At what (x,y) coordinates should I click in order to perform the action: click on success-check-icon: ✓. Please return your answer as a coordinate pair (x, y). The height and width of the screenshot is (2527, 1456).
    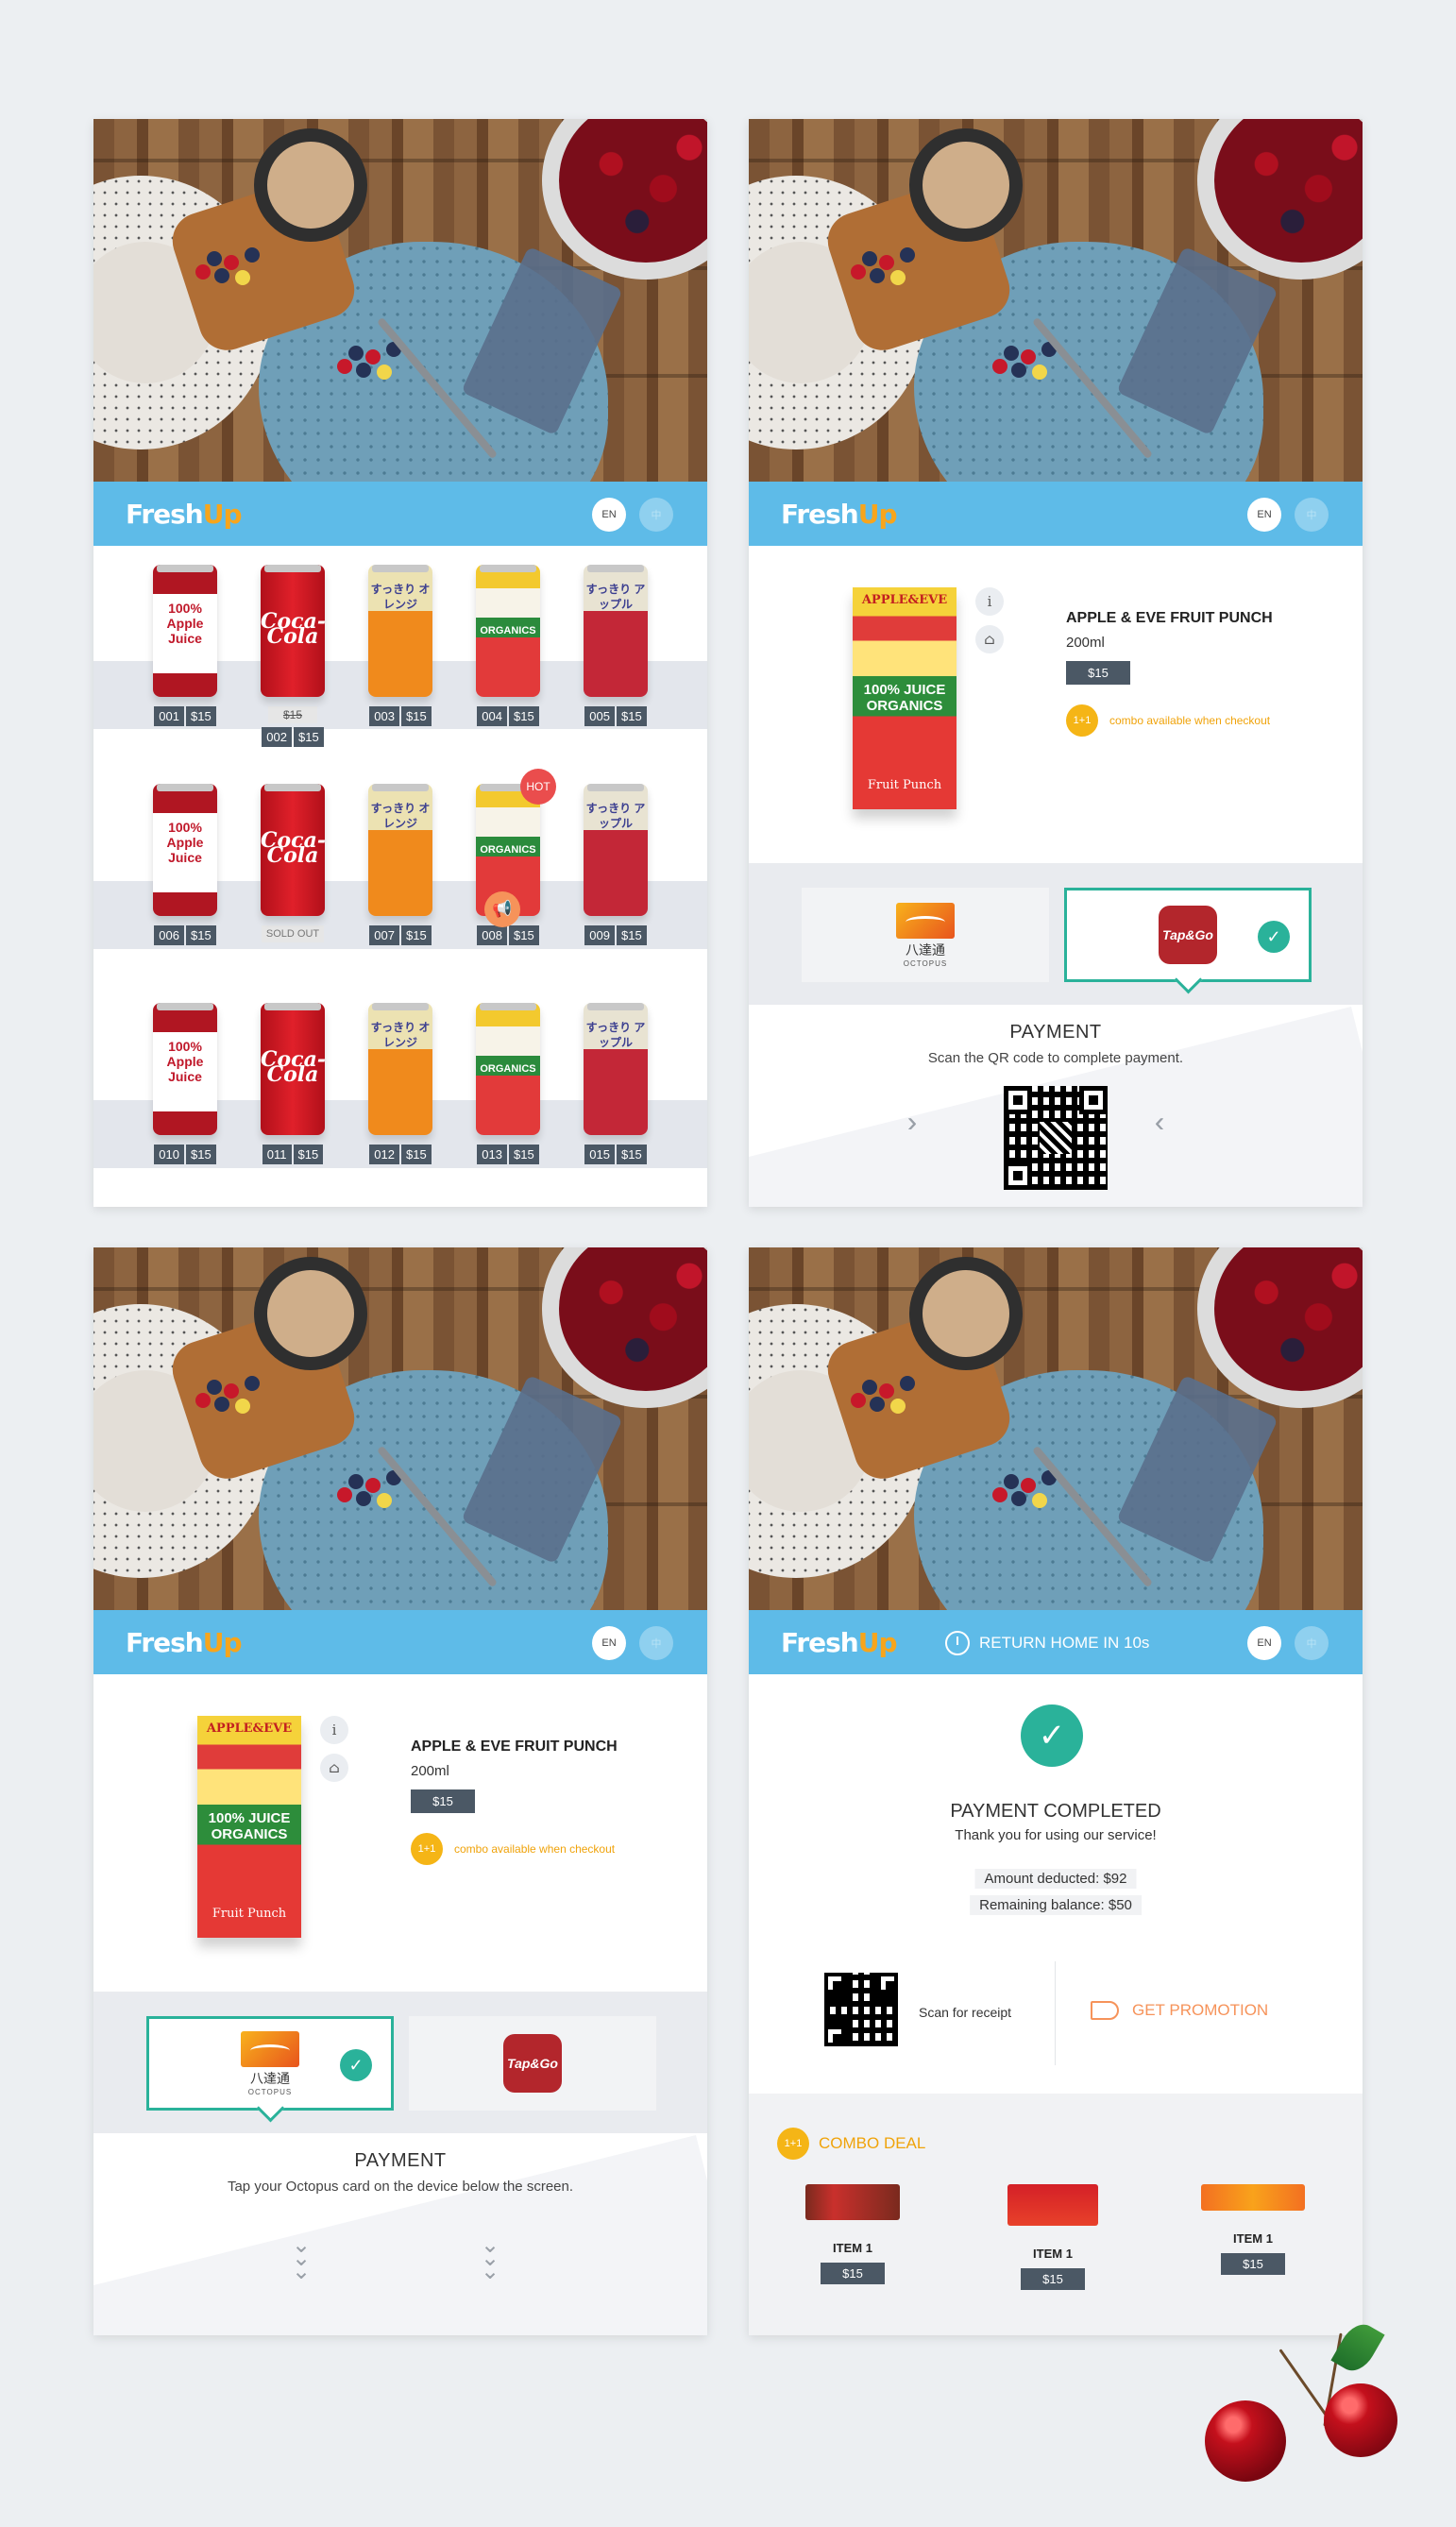
    Looking at the image, I should click on (1052, 1735).